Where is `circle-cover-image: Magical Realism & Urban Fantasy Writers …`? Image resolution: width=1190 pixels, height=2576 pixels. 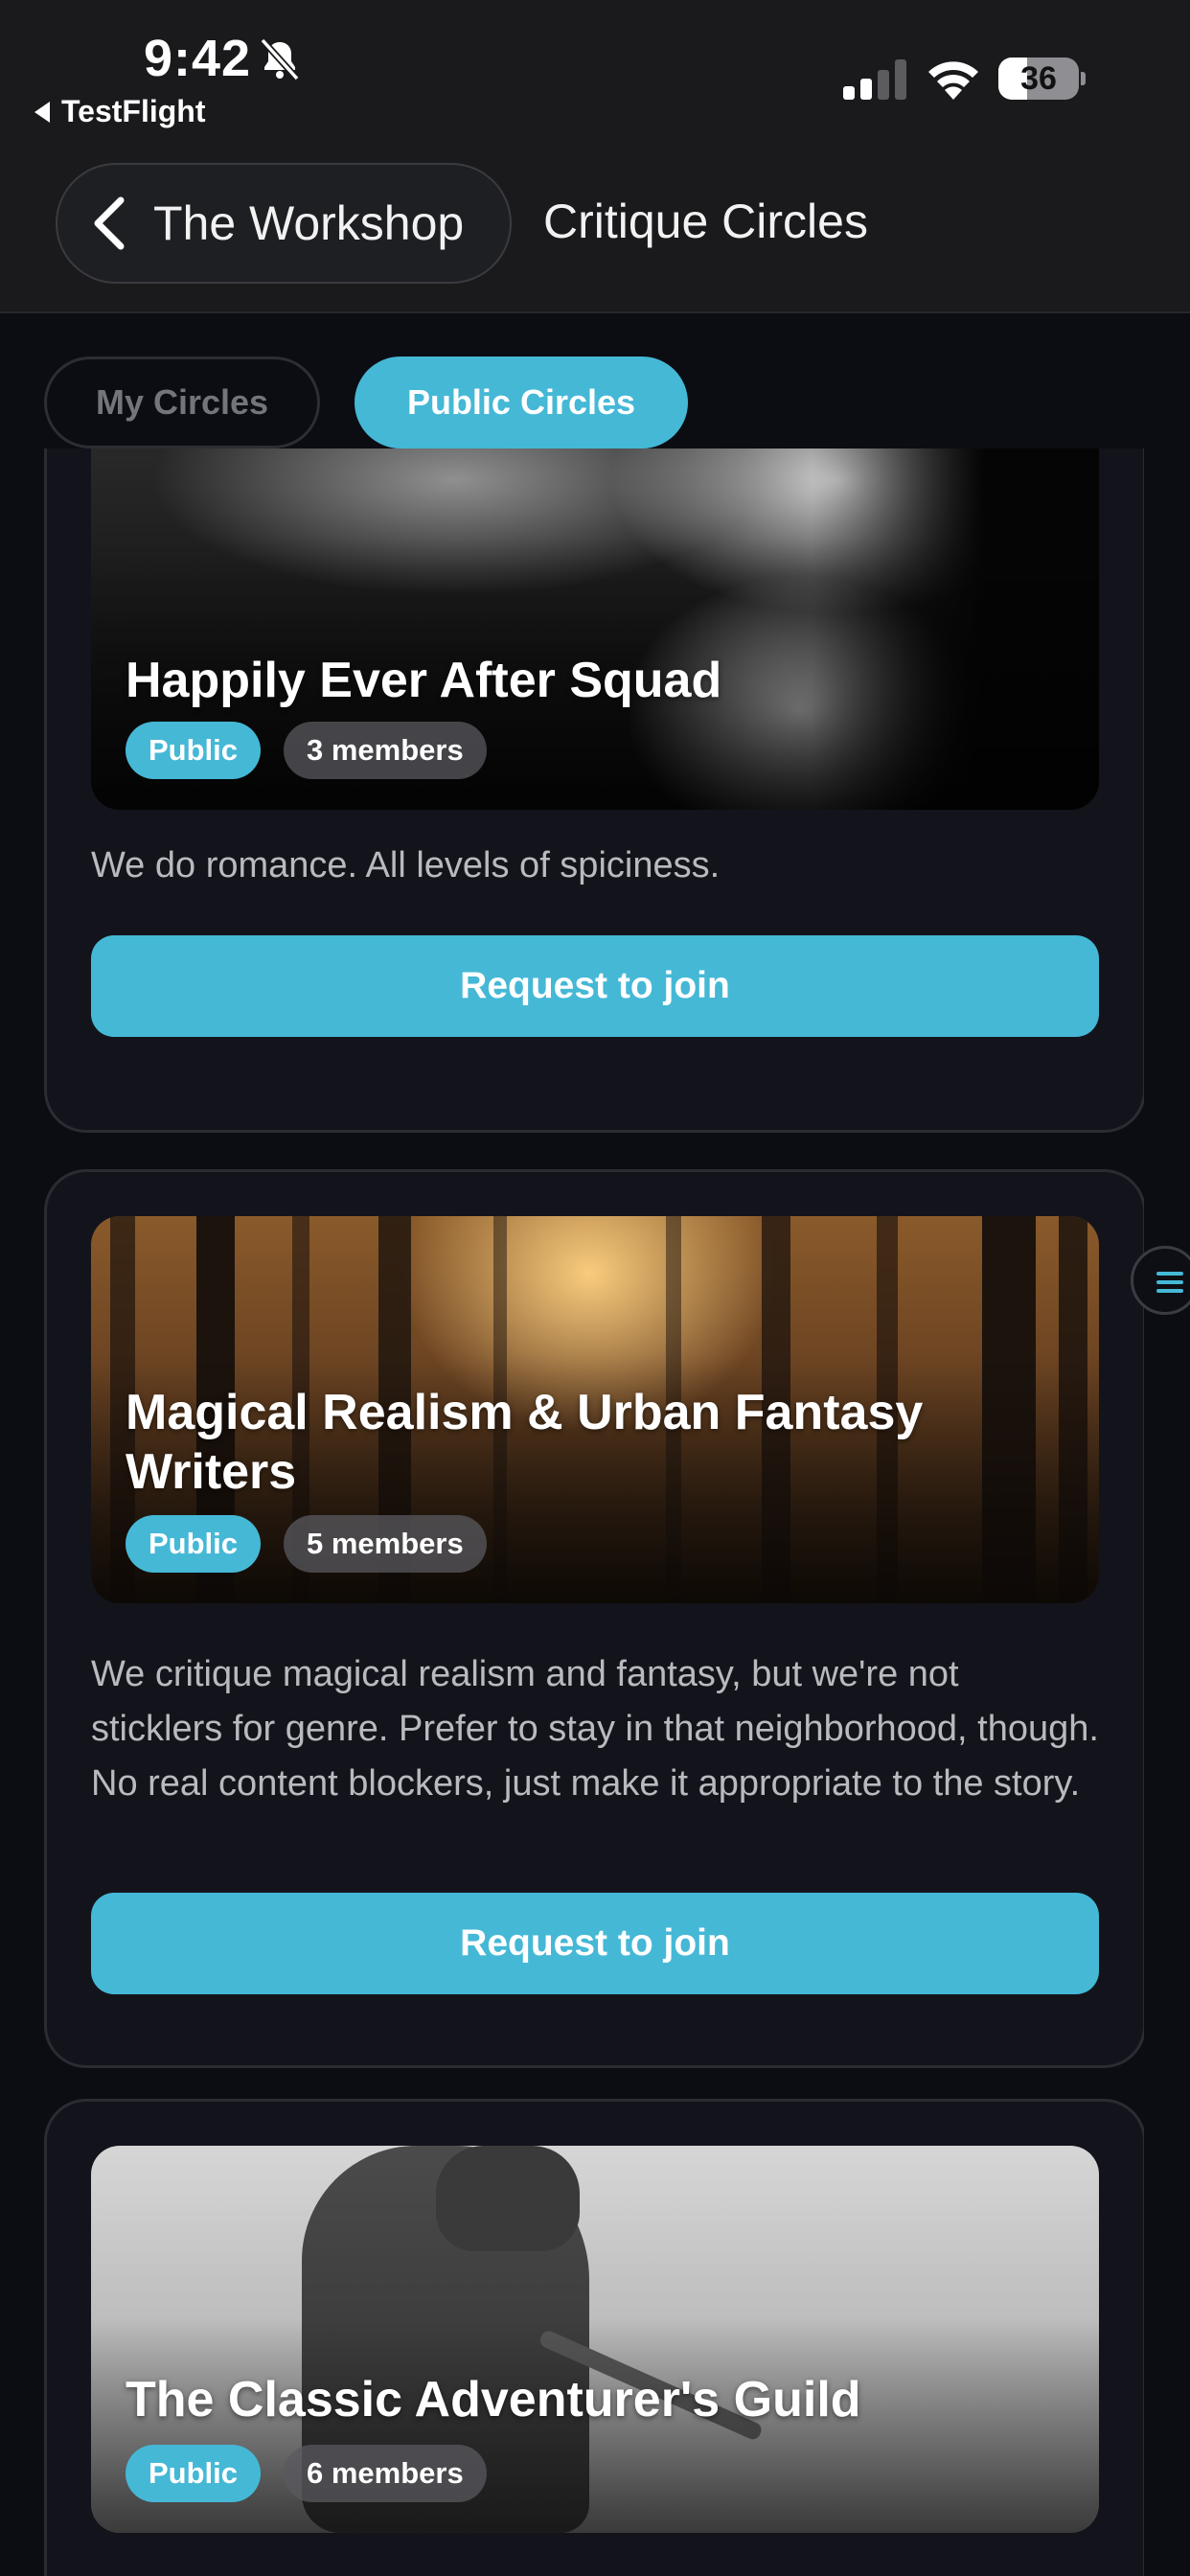
circle-cover-image: Magical Realism & Urban Fantasy Writers … is located at coordinates (595, 1410).